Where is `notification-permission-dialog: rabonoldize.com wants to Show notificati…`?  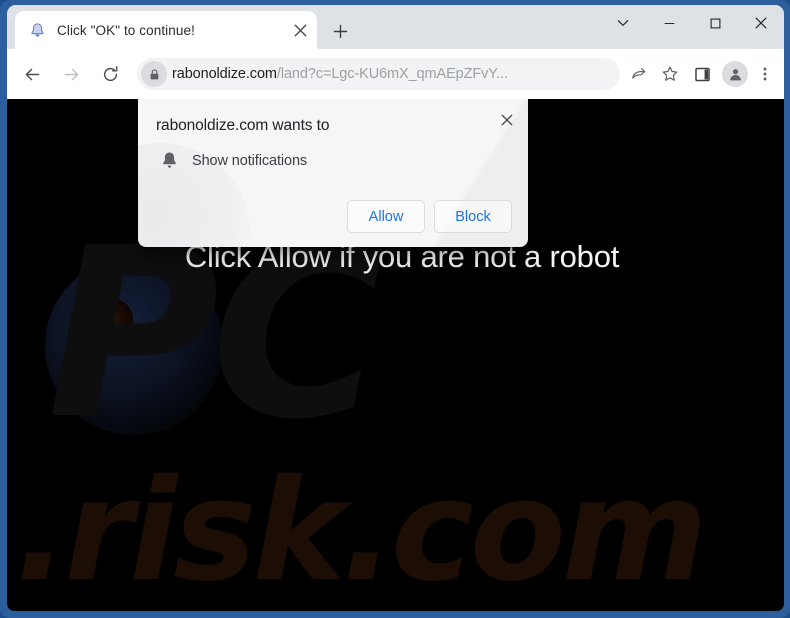
notification-permission-dialog: rabonoldize.com wants to Show notificati… is located at coordinates (333, 173).